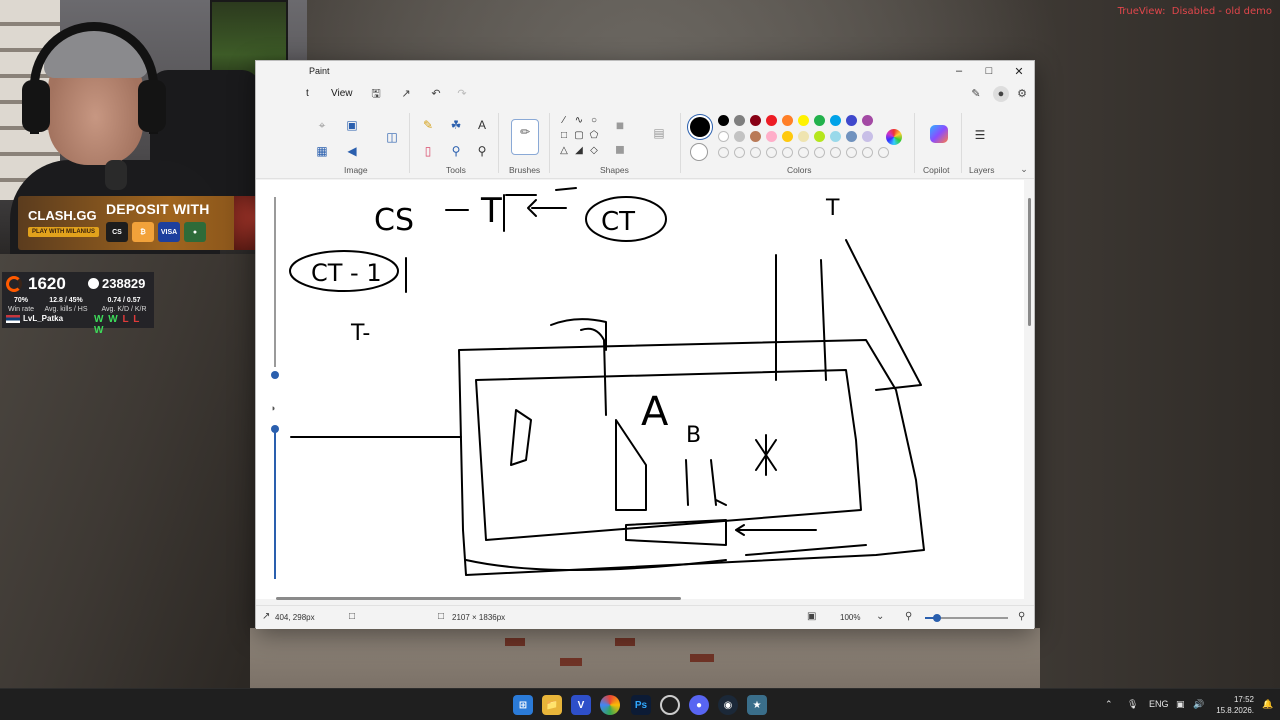  Describe the element at coordinates (1109, 704) in the screenshot. I see `tray-overflow-icon: ⌃` at that location.